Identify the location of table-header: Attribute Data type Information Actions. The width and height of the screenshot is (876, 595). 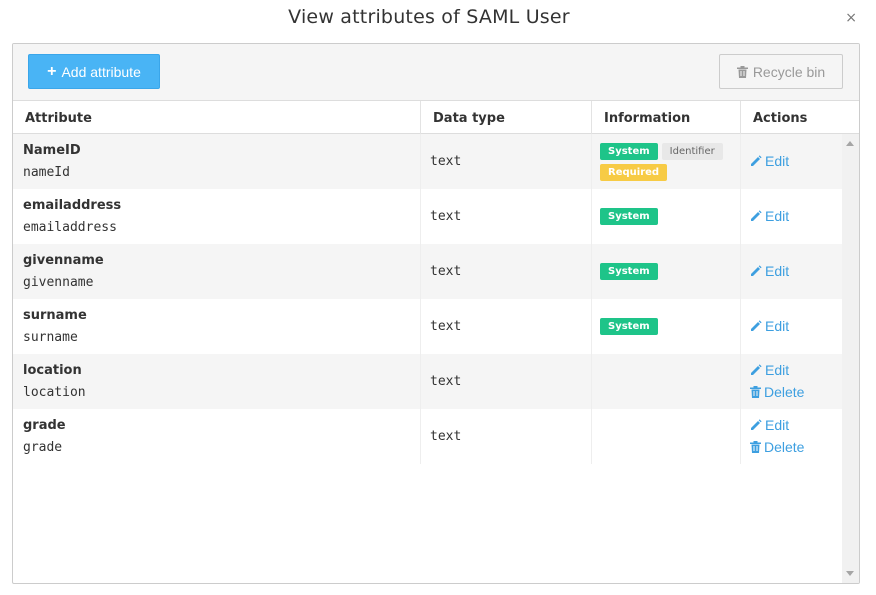
(428, 117).